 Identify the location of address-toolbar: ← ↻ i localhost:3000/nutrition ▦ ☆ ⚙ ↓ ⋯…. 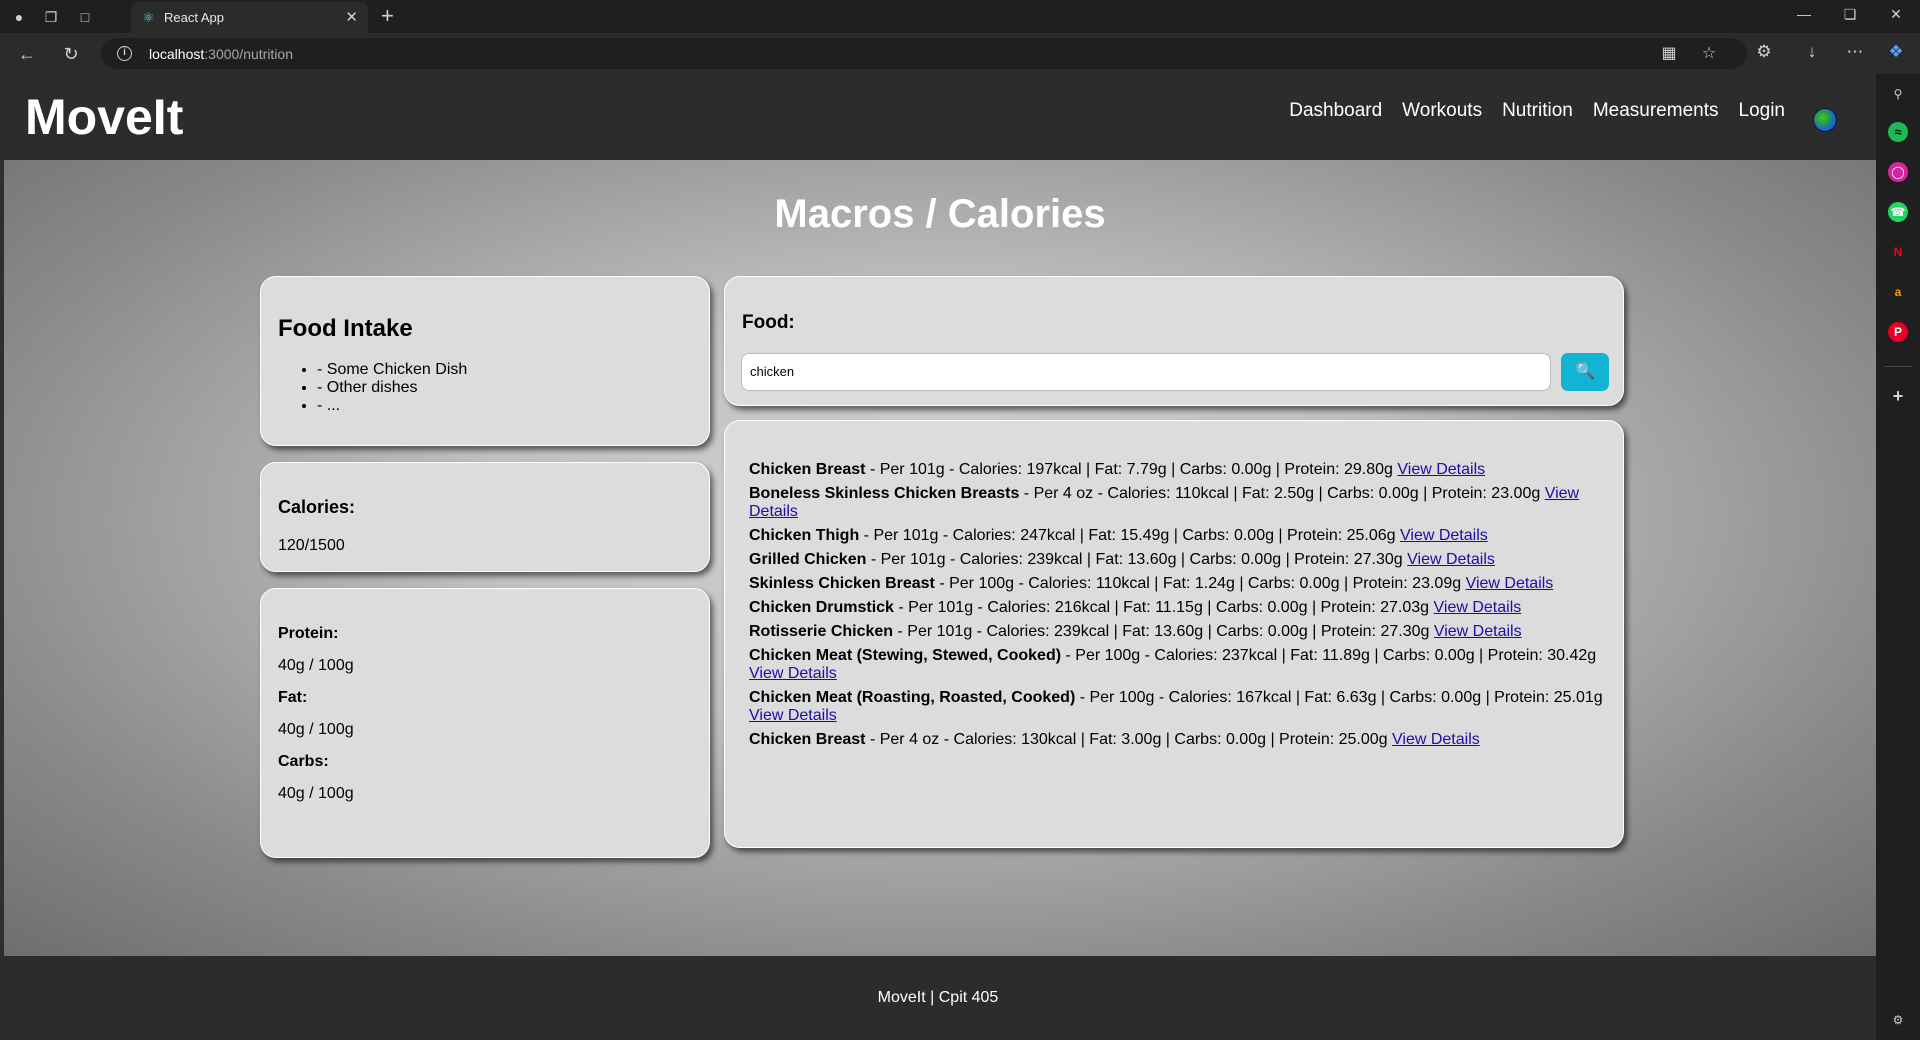
(960, 53).